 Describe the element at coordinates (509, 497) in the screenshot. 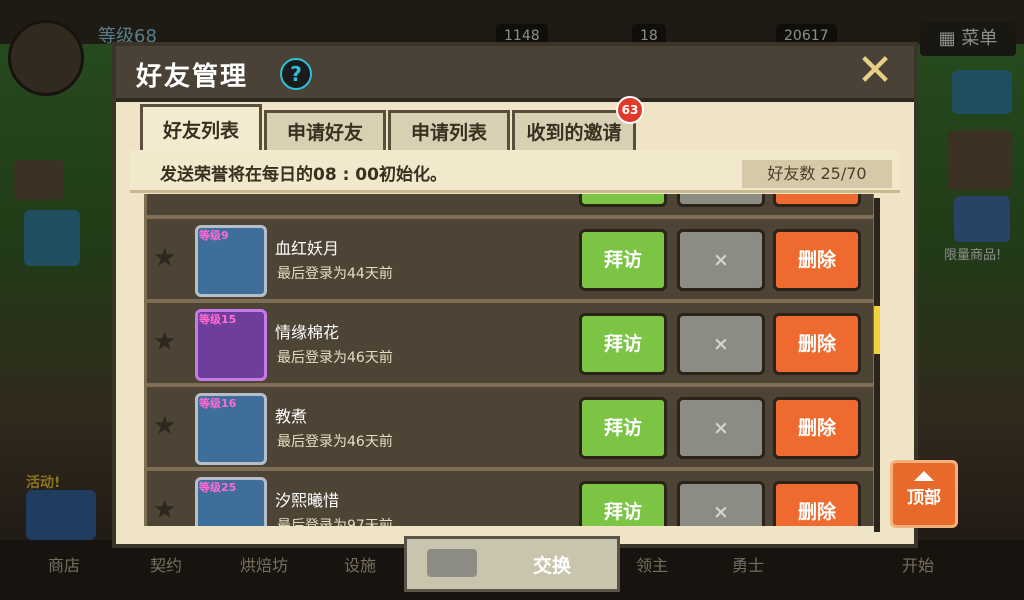

I see `list-item: ★ 等级25 汐熙曦惜 最后登录为97天前 拜访 × 删除` at that location.